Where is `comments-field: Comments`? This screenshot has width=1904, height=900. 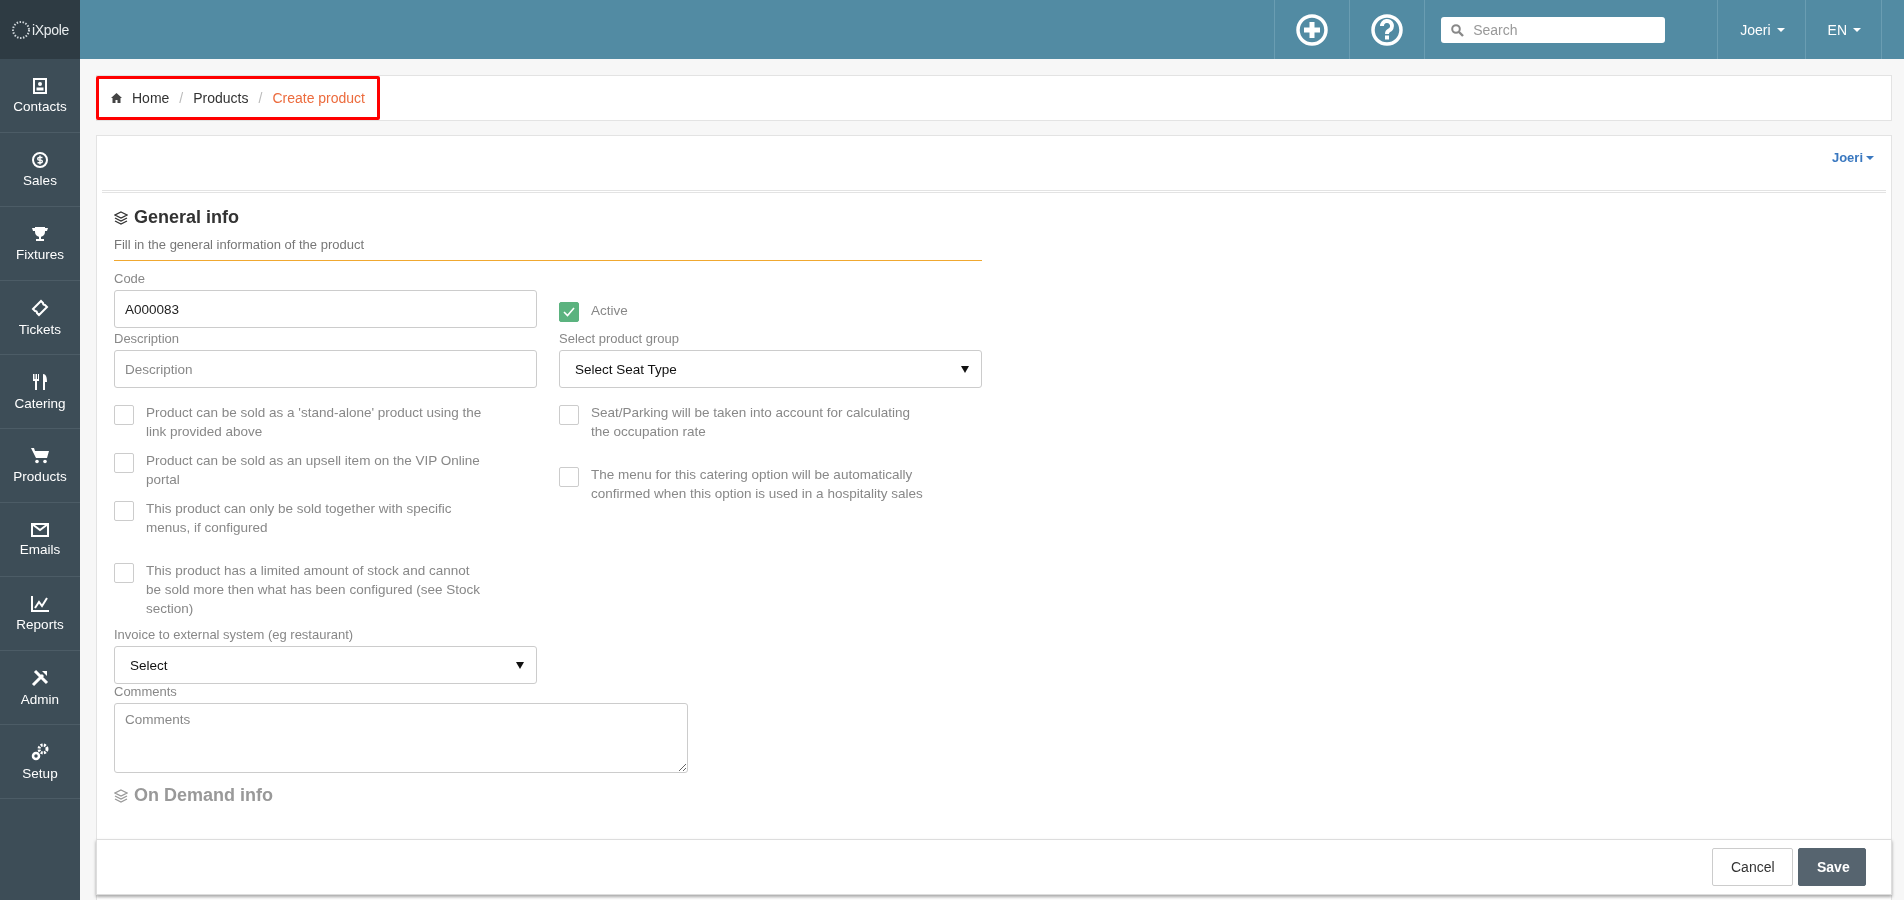
comments-field: Comments is located at coordinates (401, 738).